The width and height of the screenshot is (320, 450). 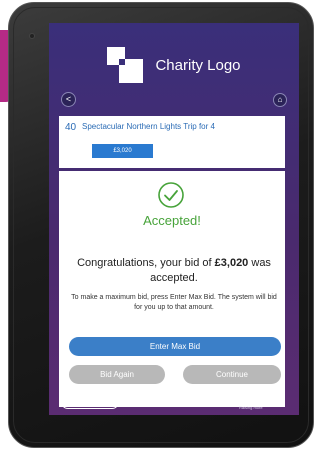 What do you see at coordinates (148, 126) in the screenshot?
I see `lot-title: Spectacular Northern Lights Trip for 4` at bounding box center [148, 126].